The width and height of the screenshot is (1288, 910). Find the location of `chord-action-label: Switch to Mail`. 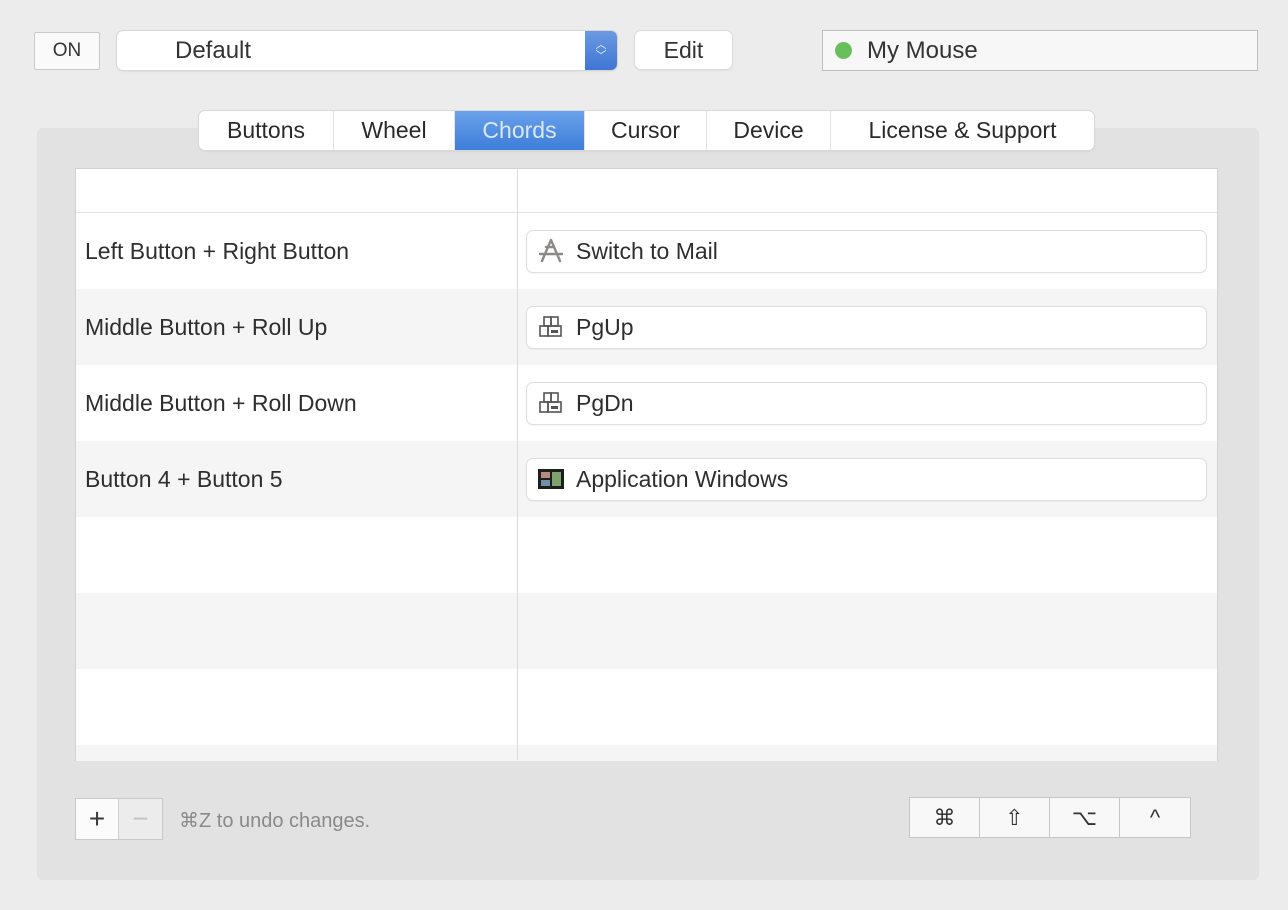

chord-action-label: Switch to Mail is located at coordinates (647, 250).